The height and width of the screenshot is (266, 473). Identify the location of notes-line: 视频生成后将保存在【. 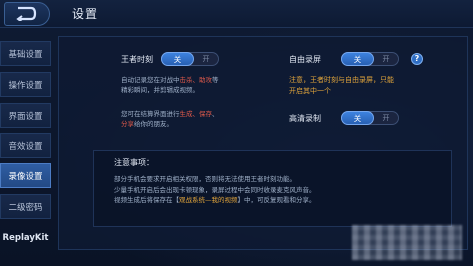
(146, 200).